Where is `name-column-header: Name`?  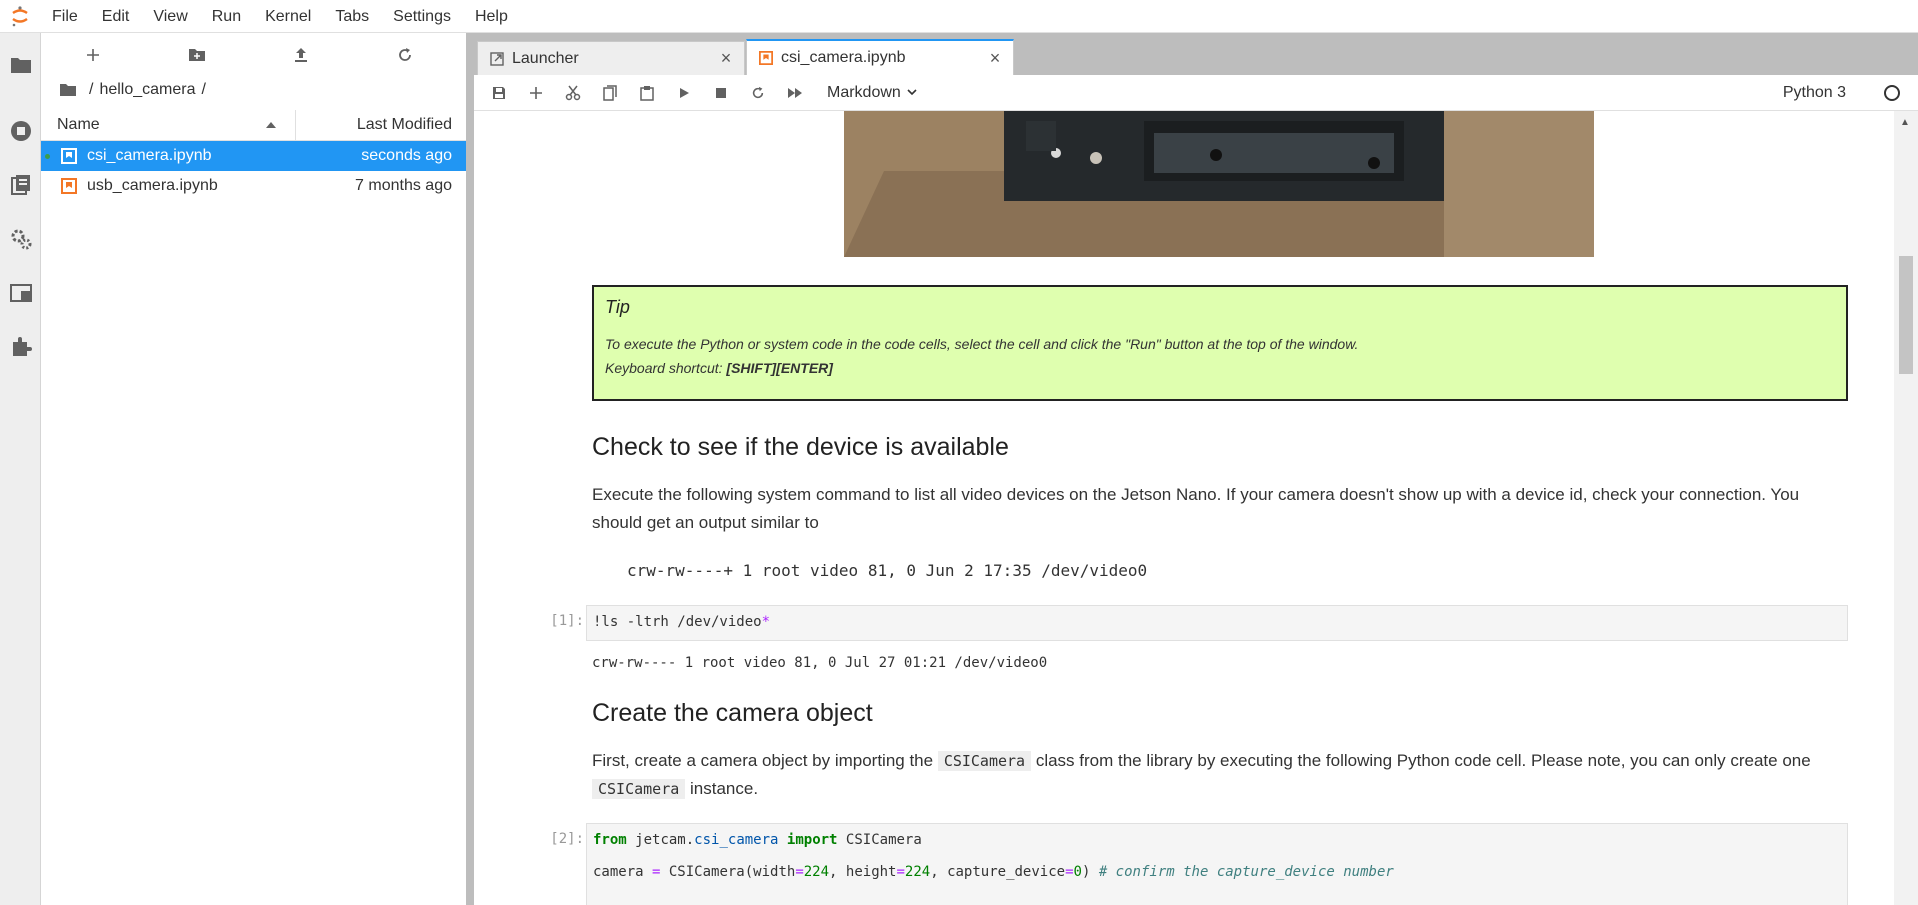 name-column-header: Name is located at coordinates (168, 125).